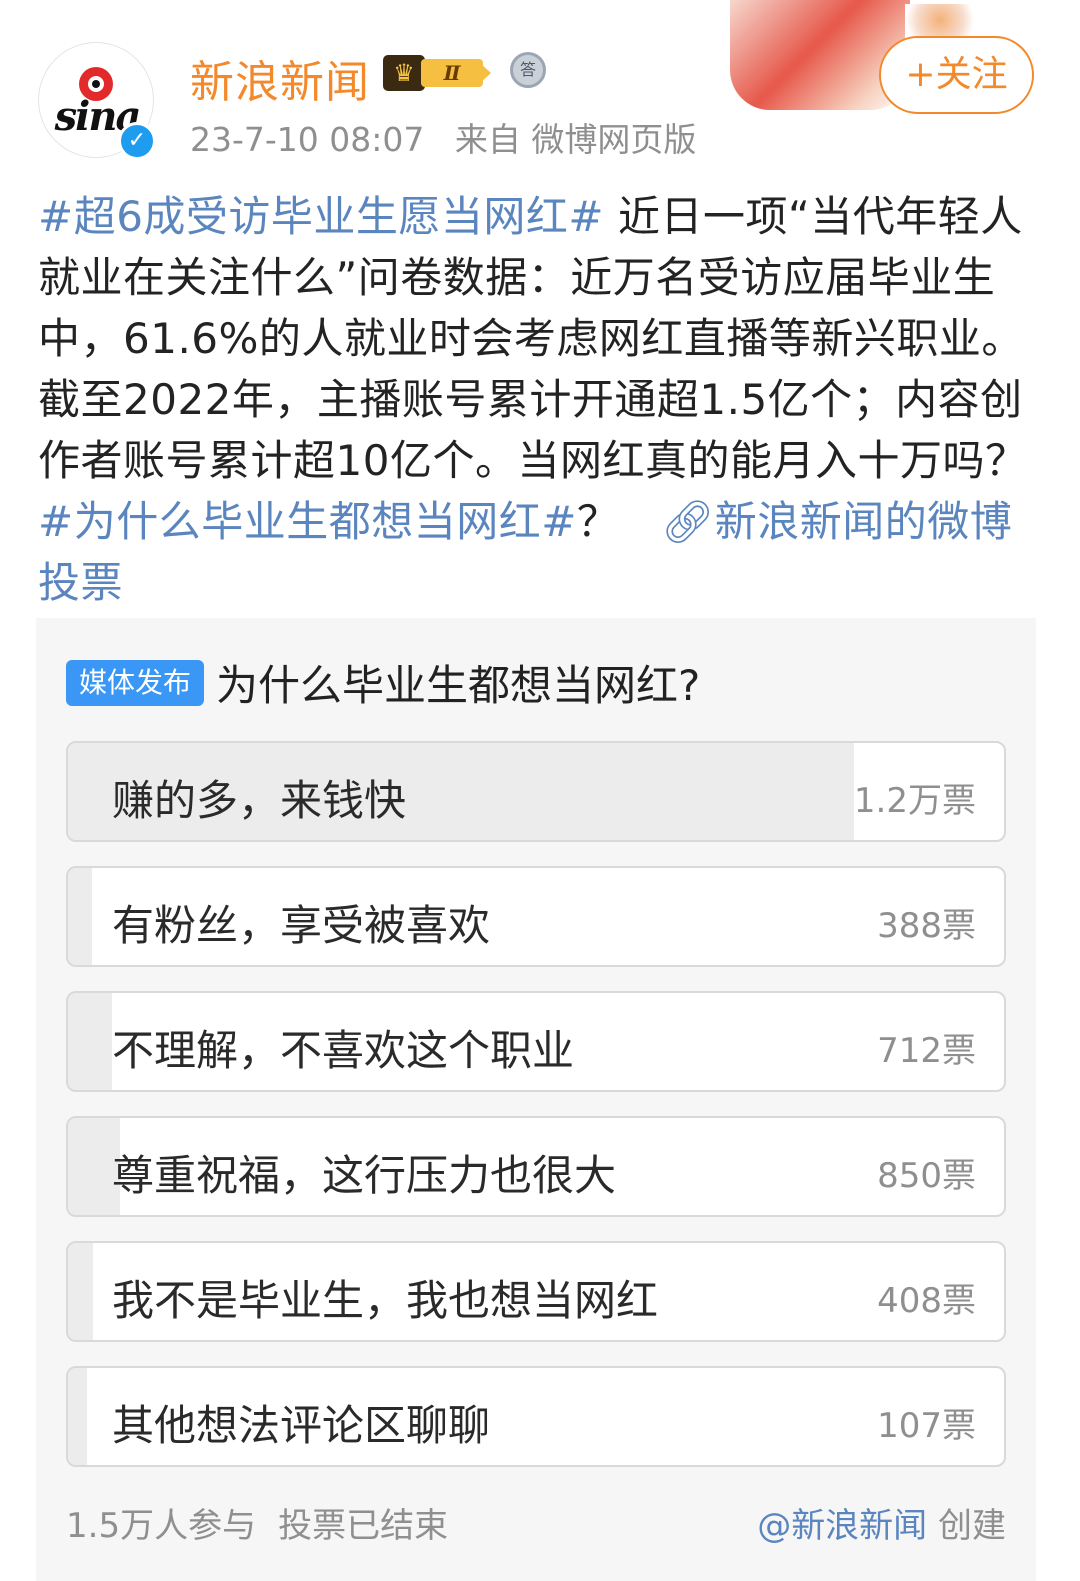  I want to click on poll-option: 我不是毕业生，我也想当网红 408票, so click(536, 1291).